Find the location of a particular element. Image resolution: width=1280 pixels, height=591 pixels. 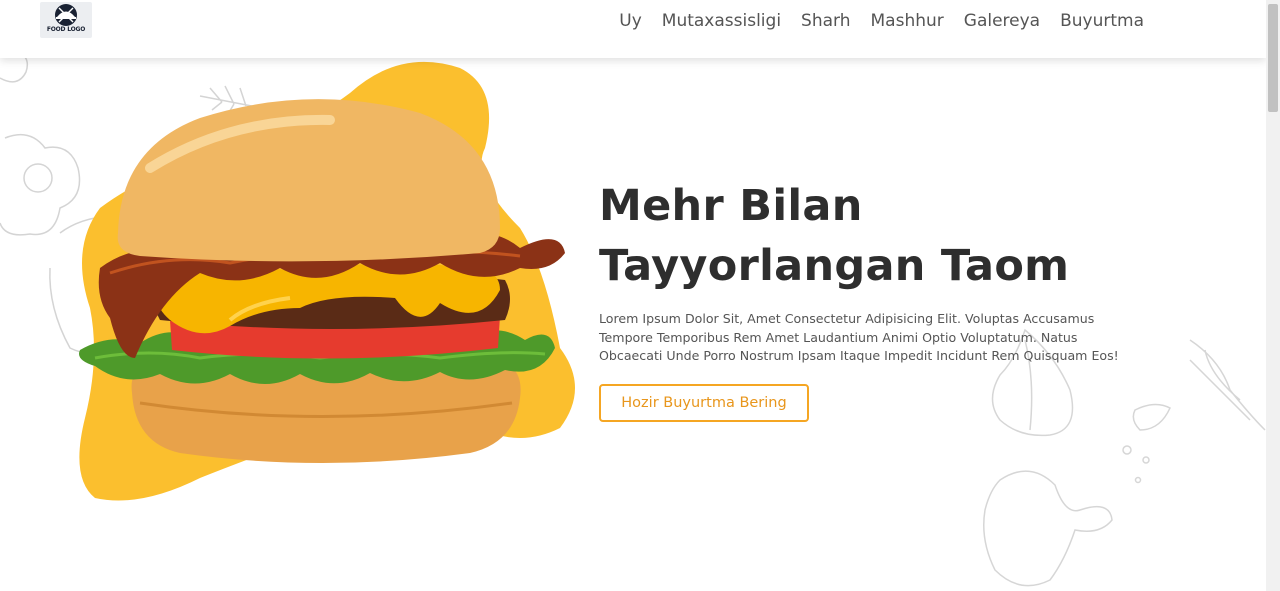

nav-link-uy: Uy is located at coordinates (630, 21).